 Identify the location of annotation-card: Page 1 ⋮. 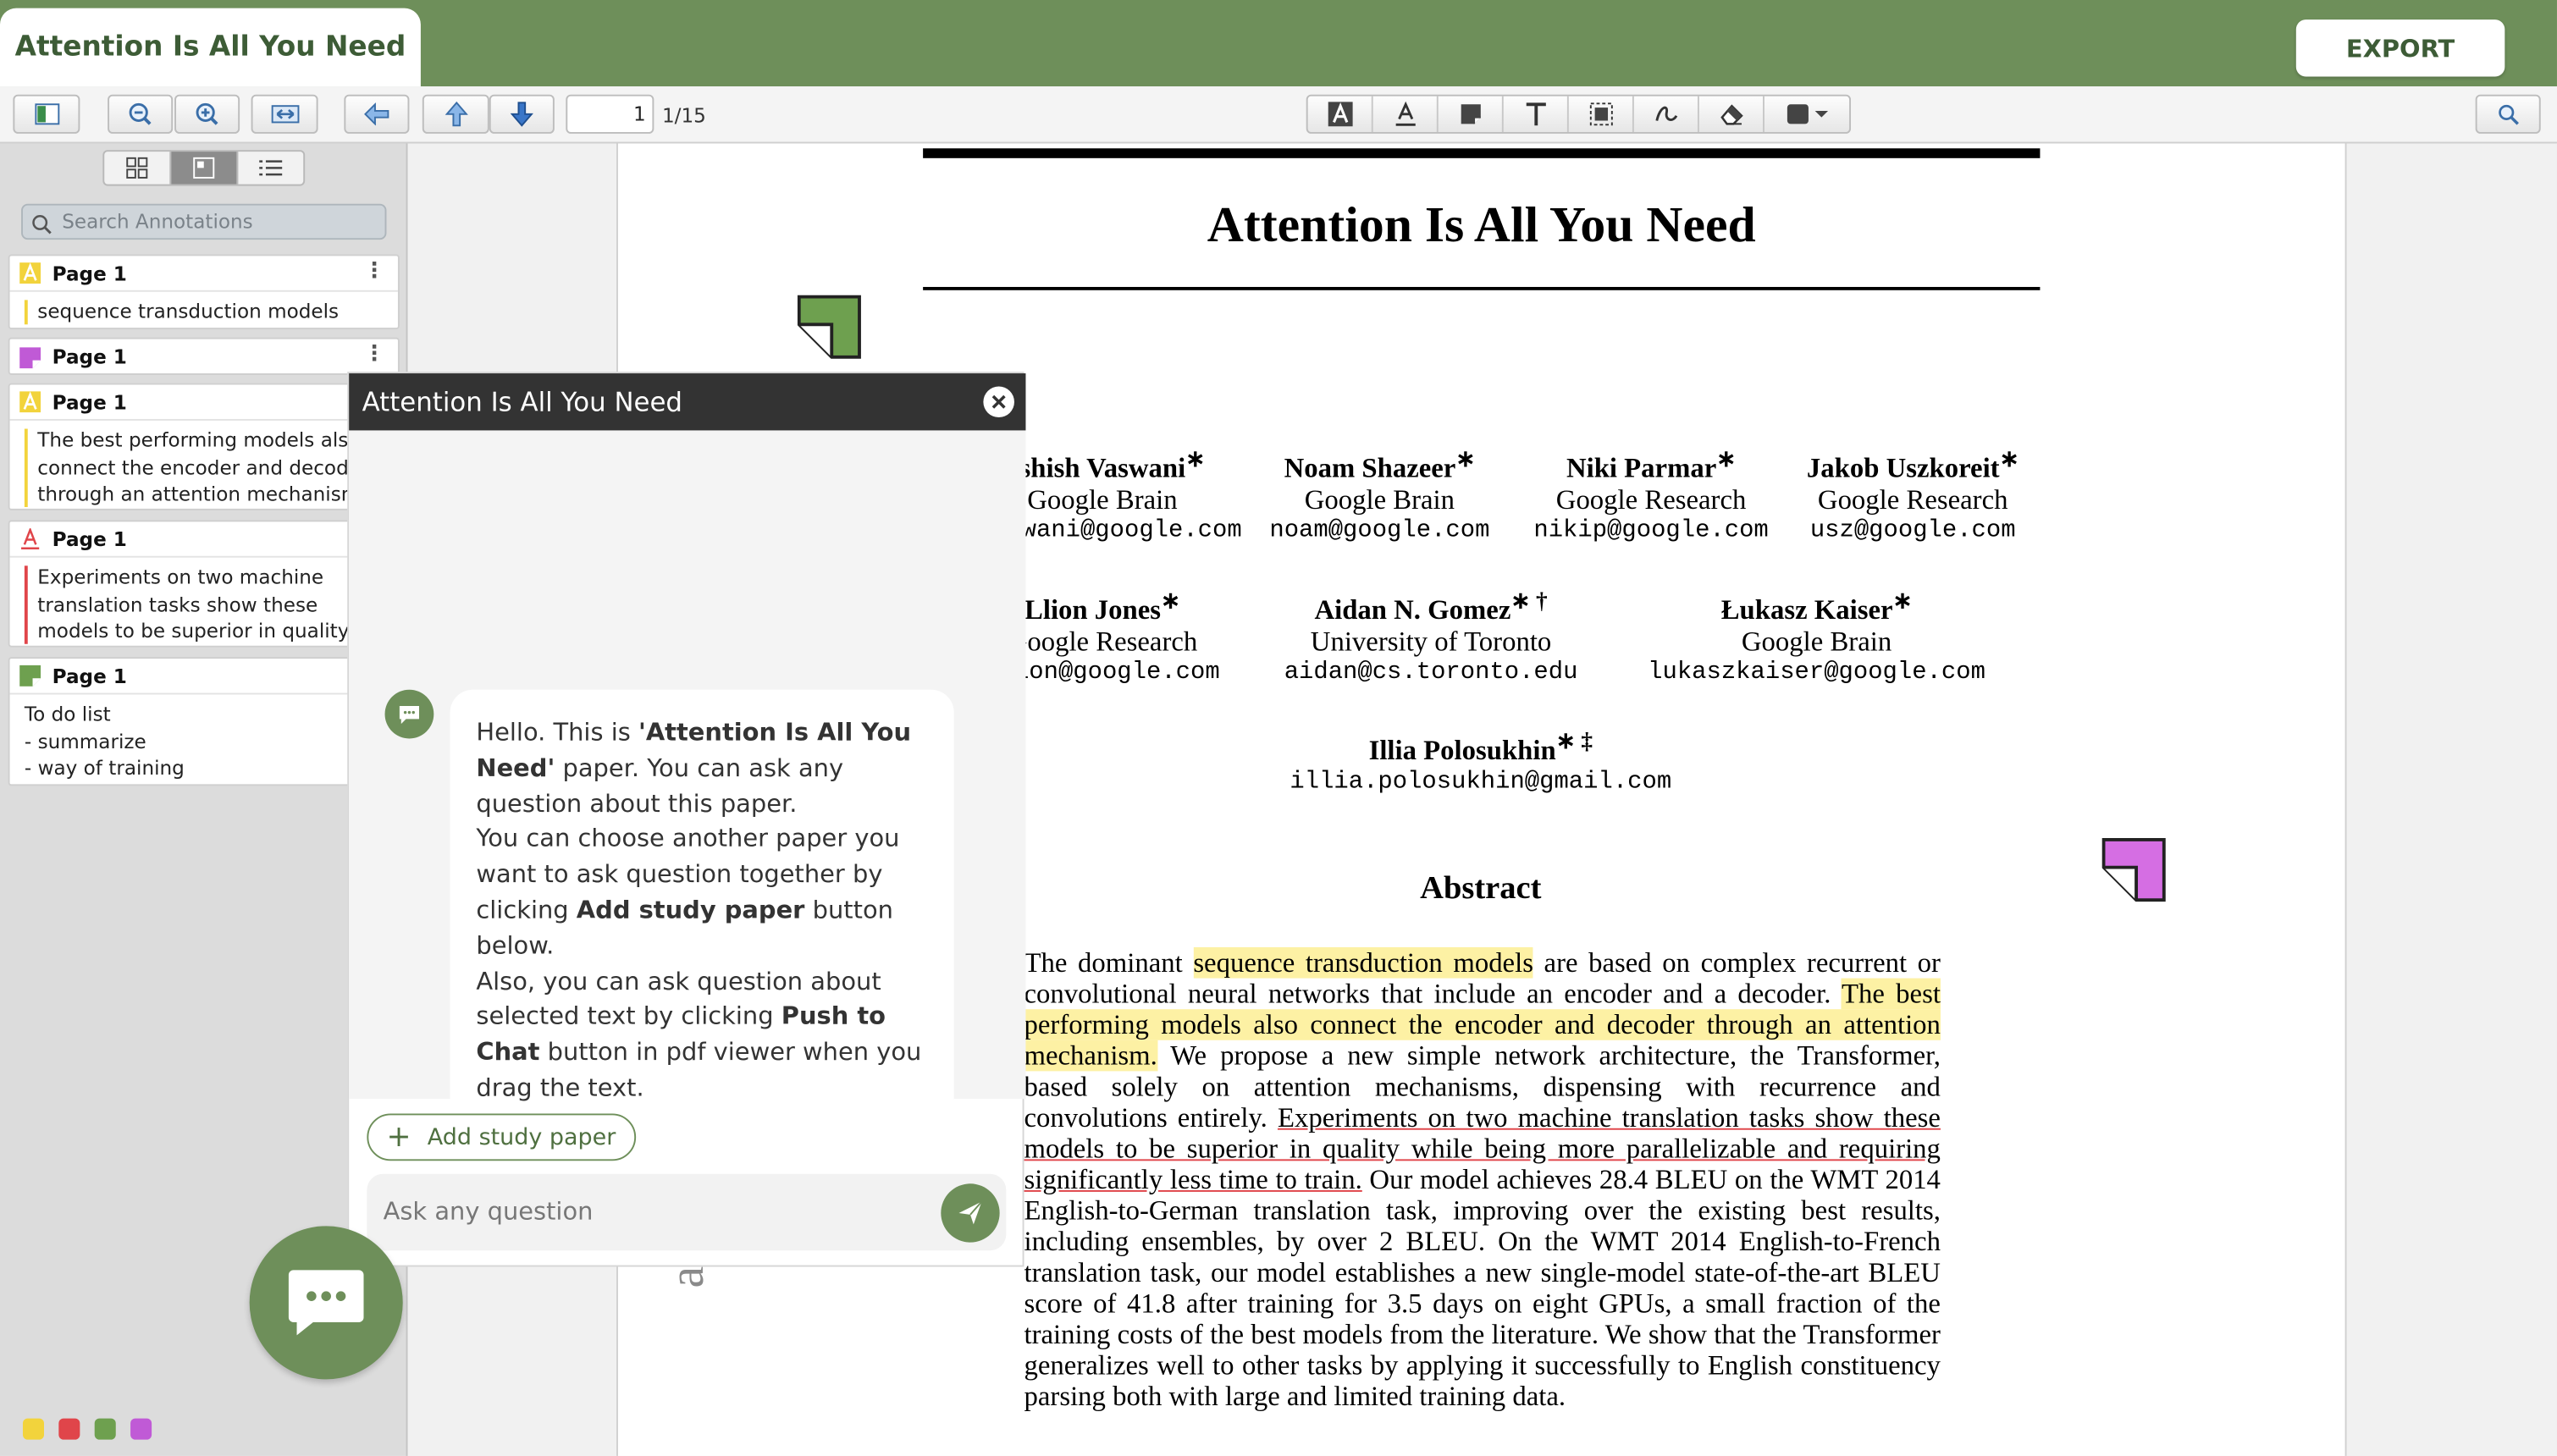
(204, 356).